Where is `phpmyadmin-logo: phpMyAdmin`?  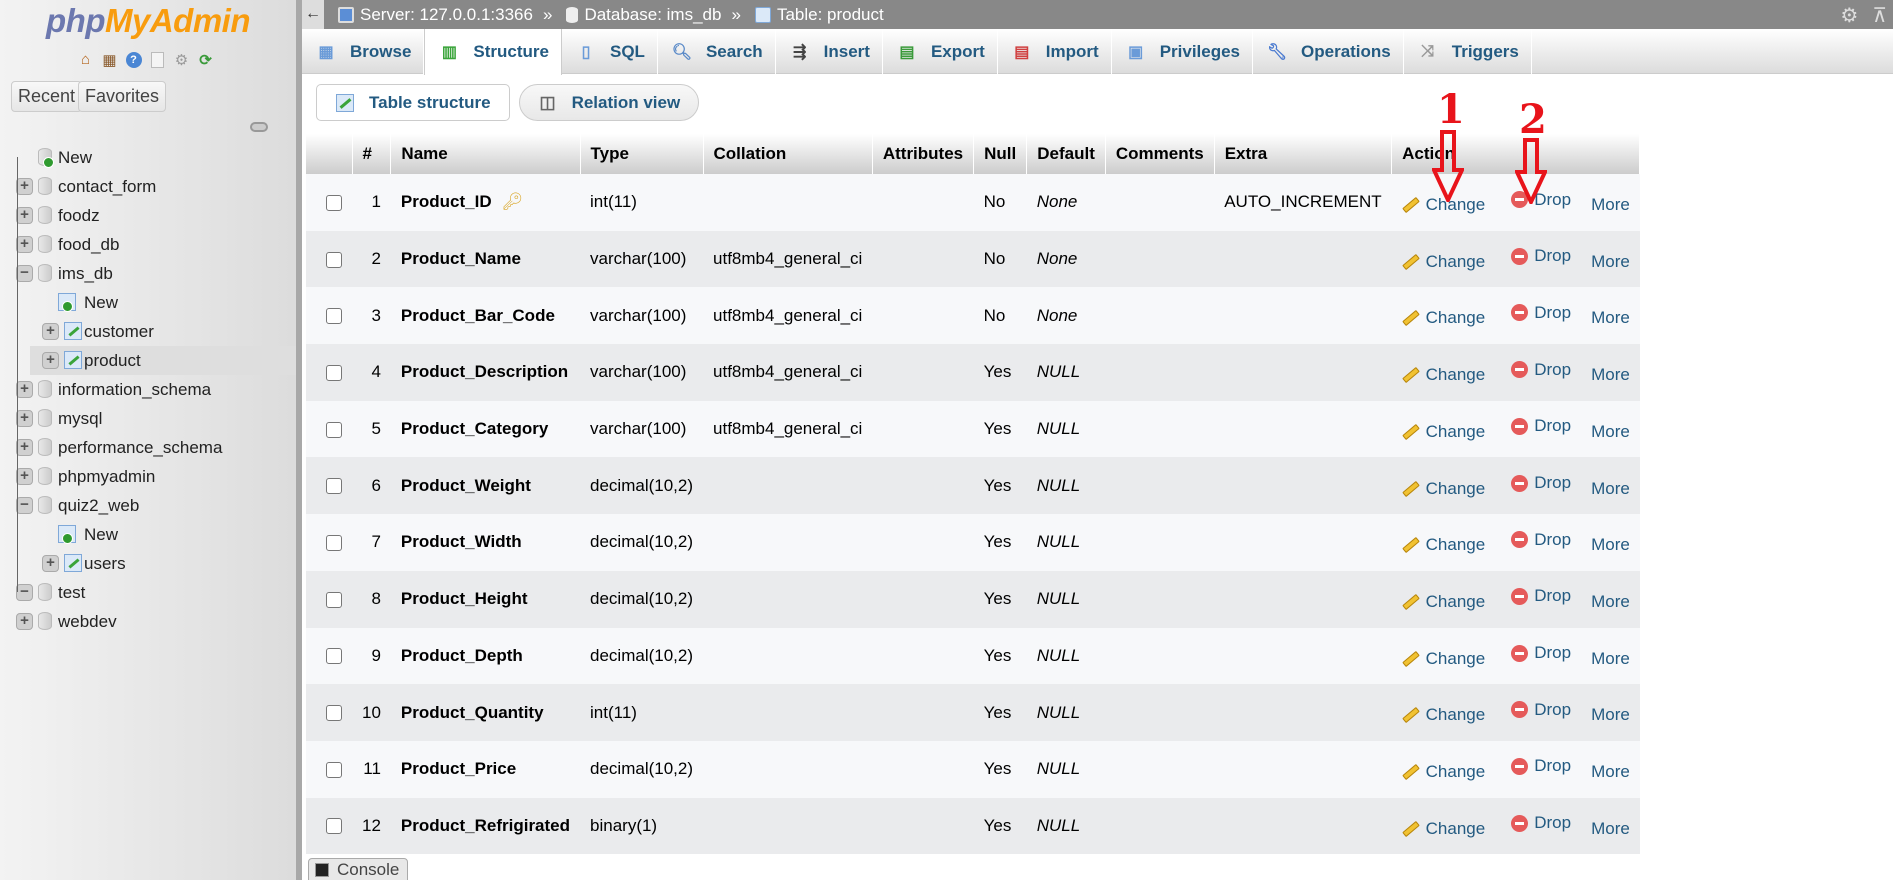
phpmyadmin-logo: phpMyAdmin is located at coordinates (148, 21).